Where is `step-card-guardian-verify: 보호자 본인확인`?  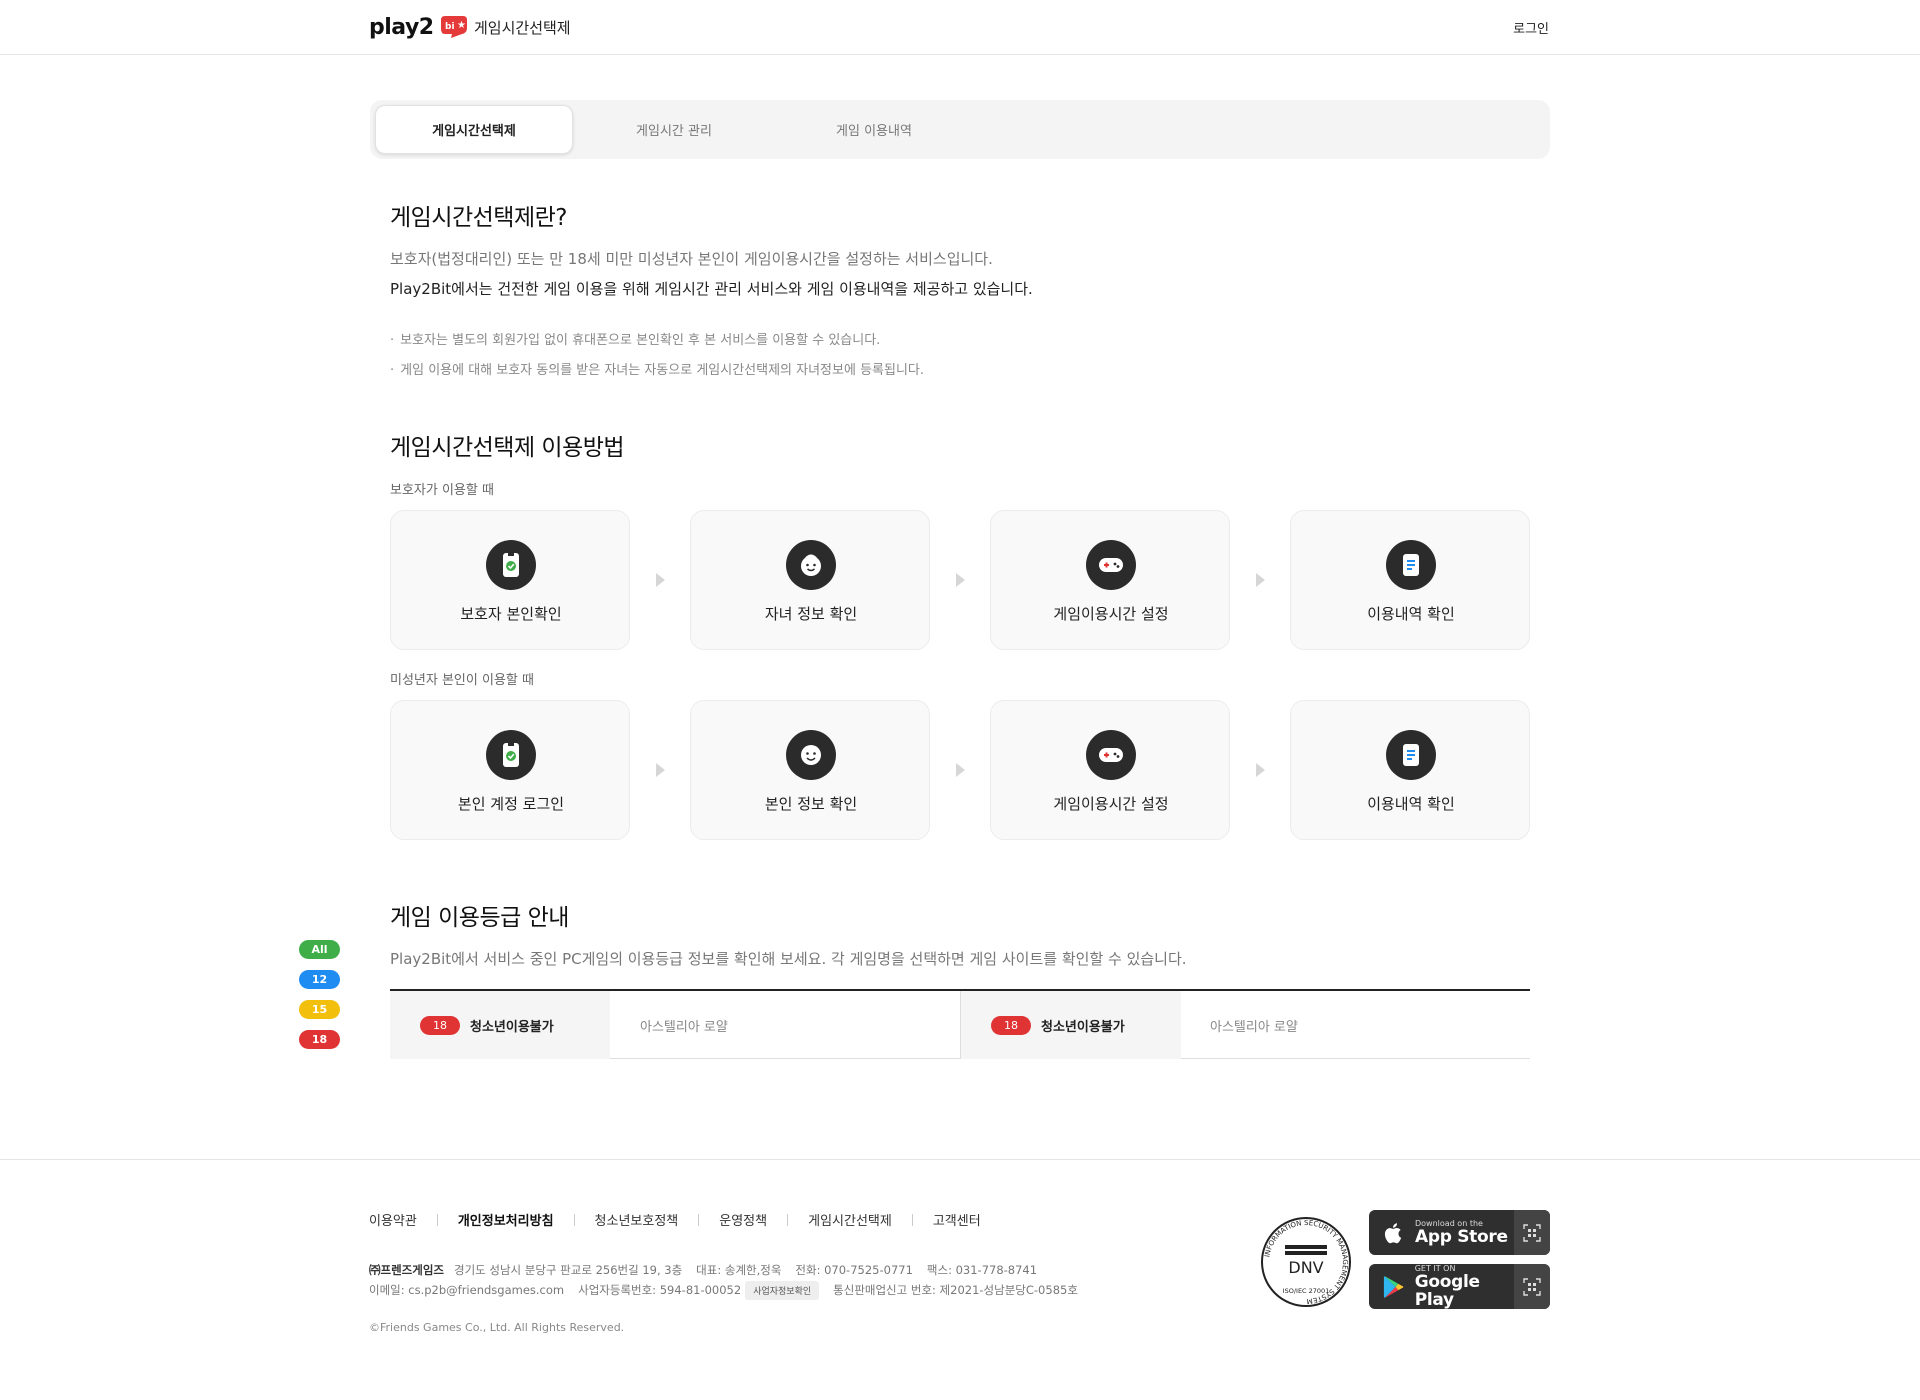 step-card-guardian-verify: 보호자 본인확인 is located at coordinates (510, 580).